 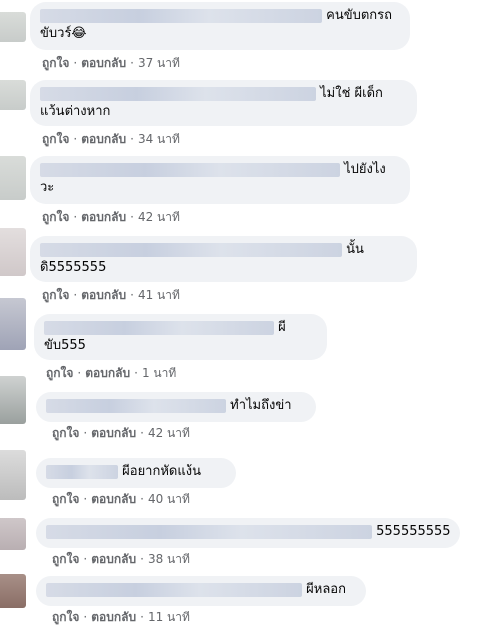 I want to click on comment-text: ผี, so click(x=282, y=327).